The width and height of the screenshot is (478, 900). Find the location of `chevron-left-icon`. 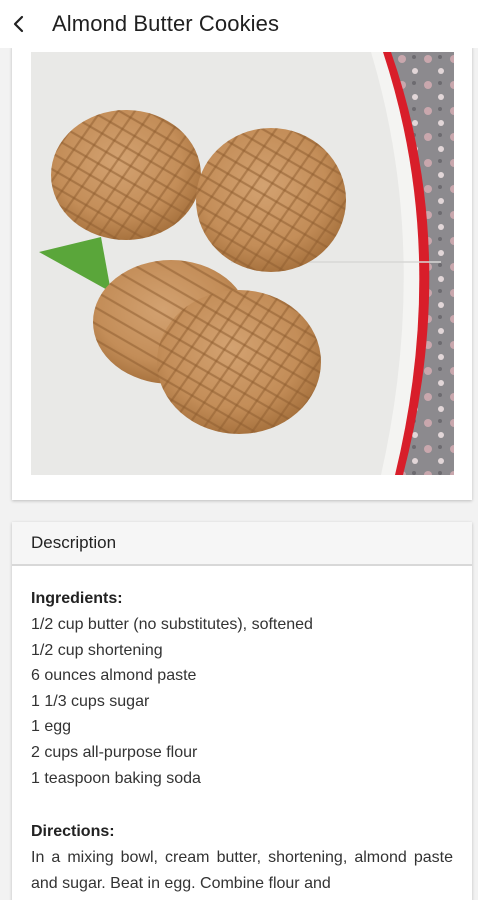

chevron-left-icon is located at coordinates (18, 24).